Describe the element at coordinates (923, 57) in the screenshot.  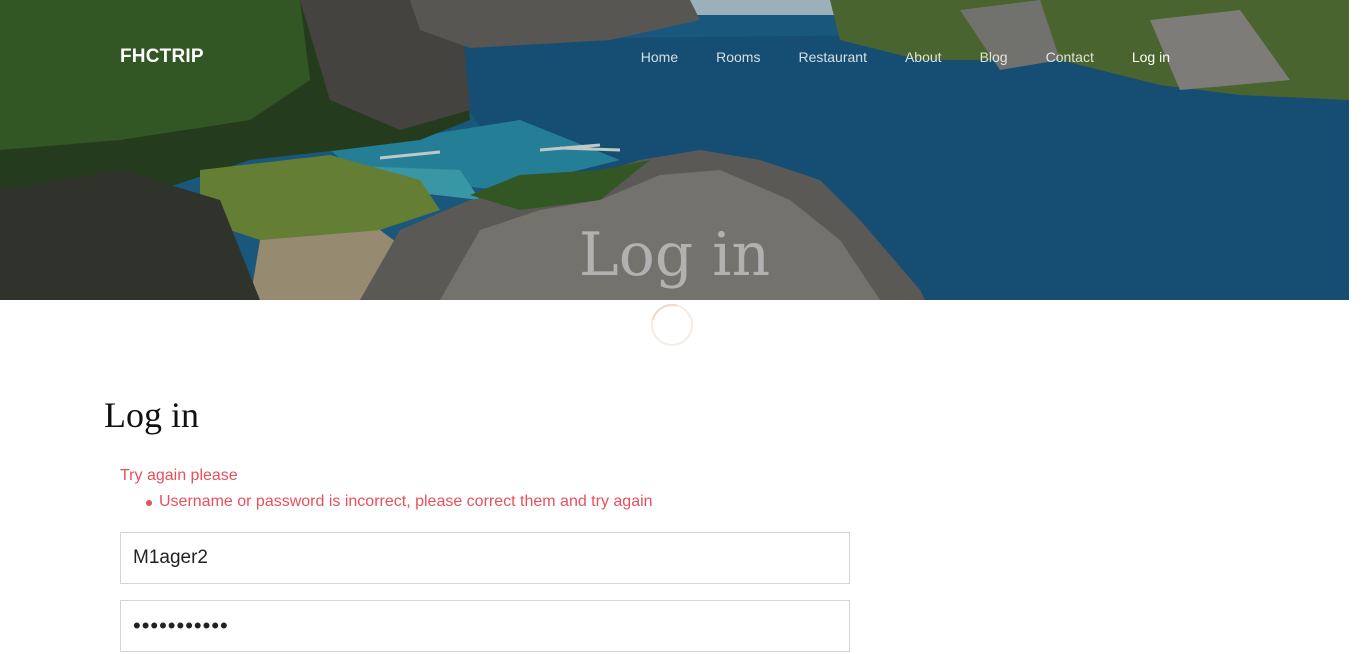
I see `nav-item-about: About` at that location.